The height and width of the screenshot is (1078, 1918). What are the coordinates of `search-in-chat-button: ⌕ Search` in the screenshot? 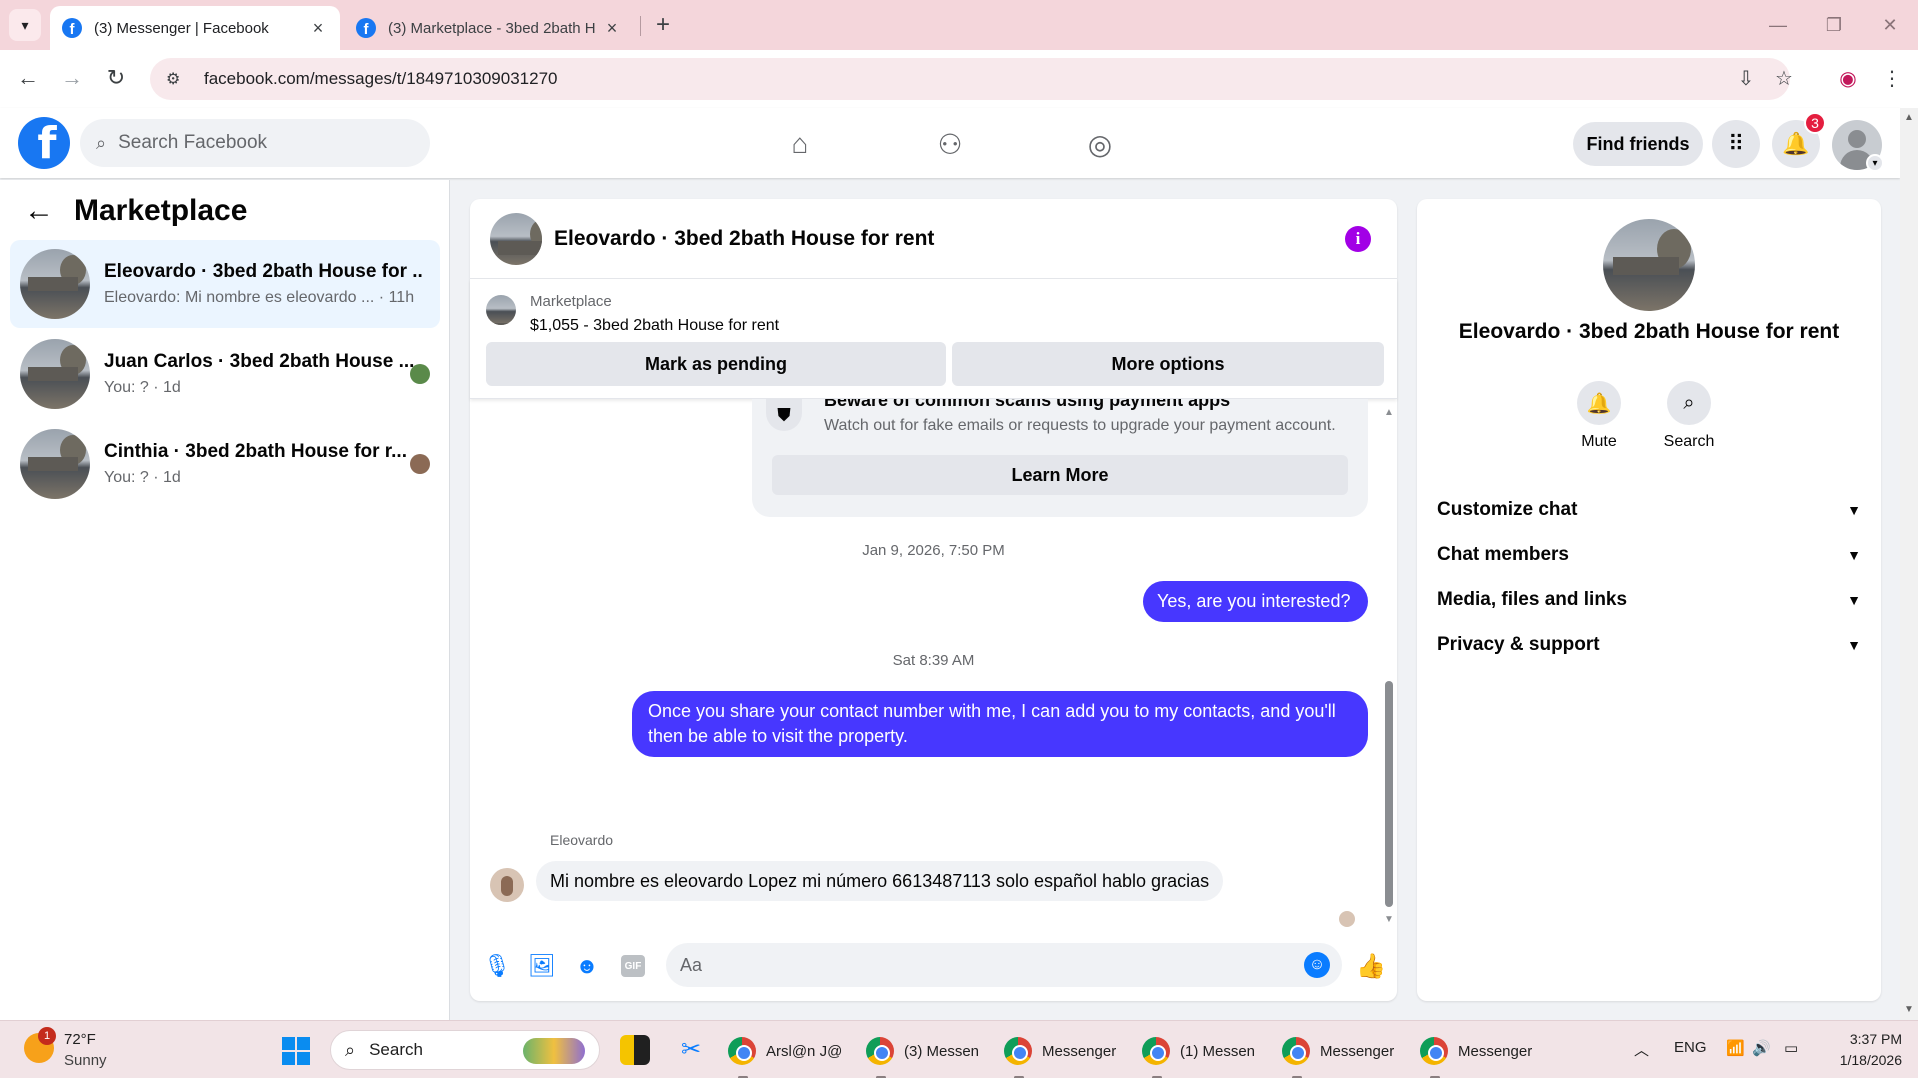 It's located at (1689, 416).